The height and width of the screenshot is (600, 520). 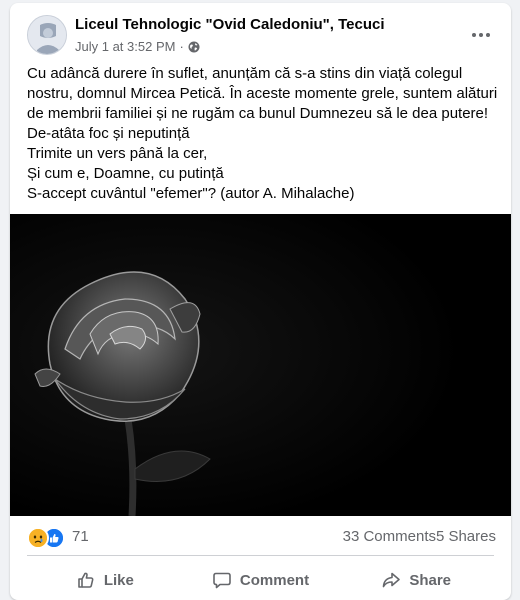 I want to click on actions-divider, so click(x=260, y=555).